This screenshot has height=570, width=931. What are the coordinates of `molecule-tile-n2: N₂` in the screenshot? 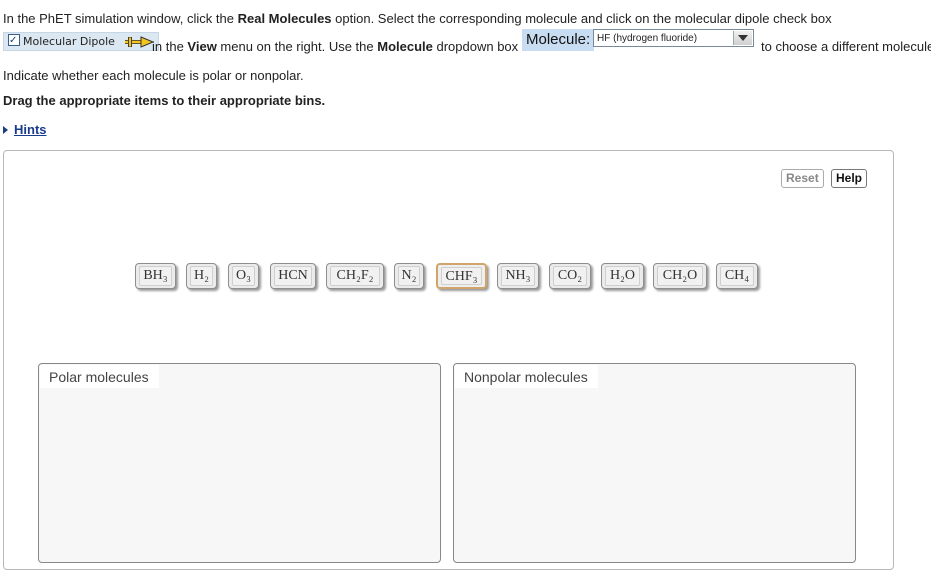 It's located at (409, 276).